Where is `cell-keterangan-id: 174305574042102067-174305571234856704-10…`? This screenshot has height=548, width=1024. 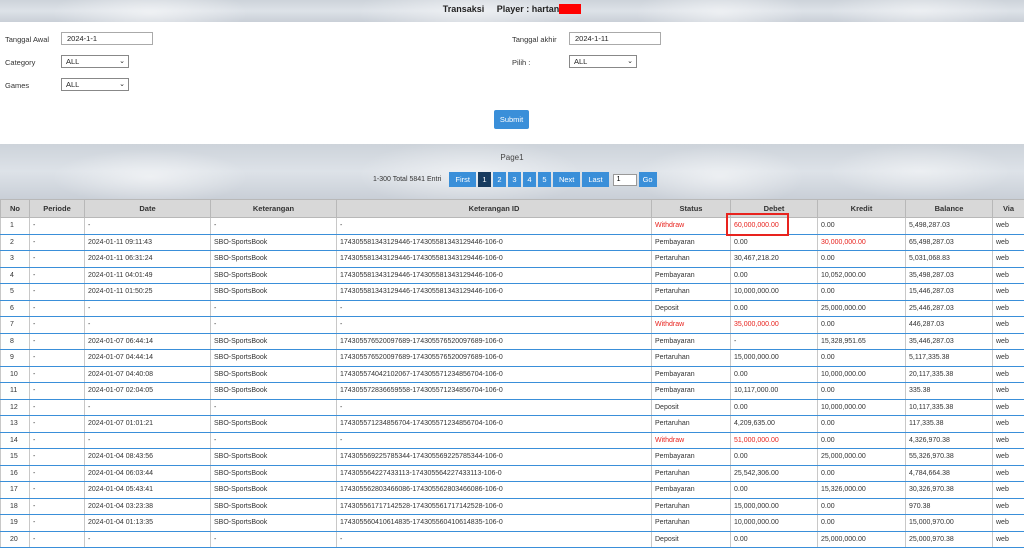
cell-keterangan-id: 174305574042102067-174305571234856704-10… is located at coordinates (494, 374).